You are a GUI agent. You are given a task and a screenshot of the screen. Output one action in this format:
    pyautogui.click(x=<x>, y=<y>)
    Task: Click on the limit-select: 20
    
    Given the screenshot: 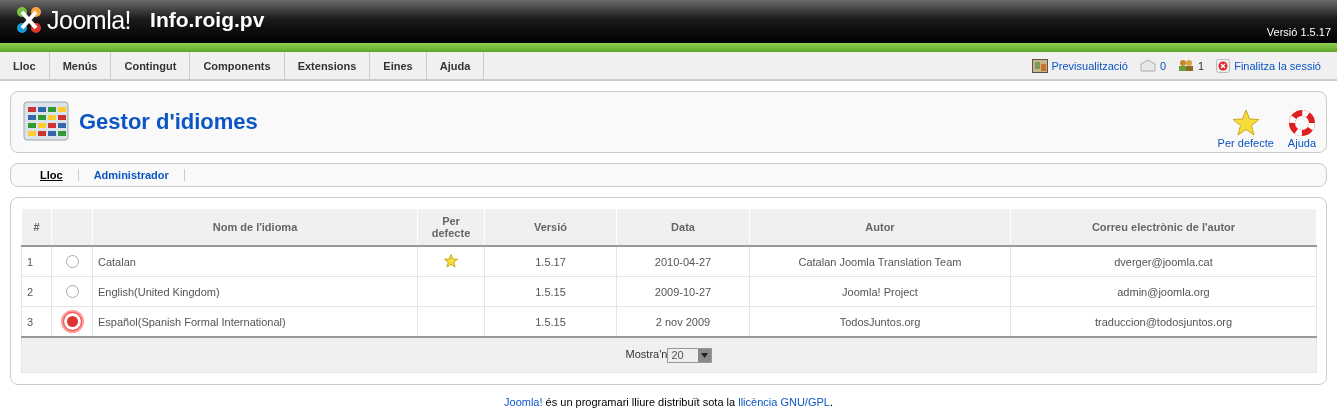 What is the action you would take?
    pyautogui.click(x=690, y=355)
    